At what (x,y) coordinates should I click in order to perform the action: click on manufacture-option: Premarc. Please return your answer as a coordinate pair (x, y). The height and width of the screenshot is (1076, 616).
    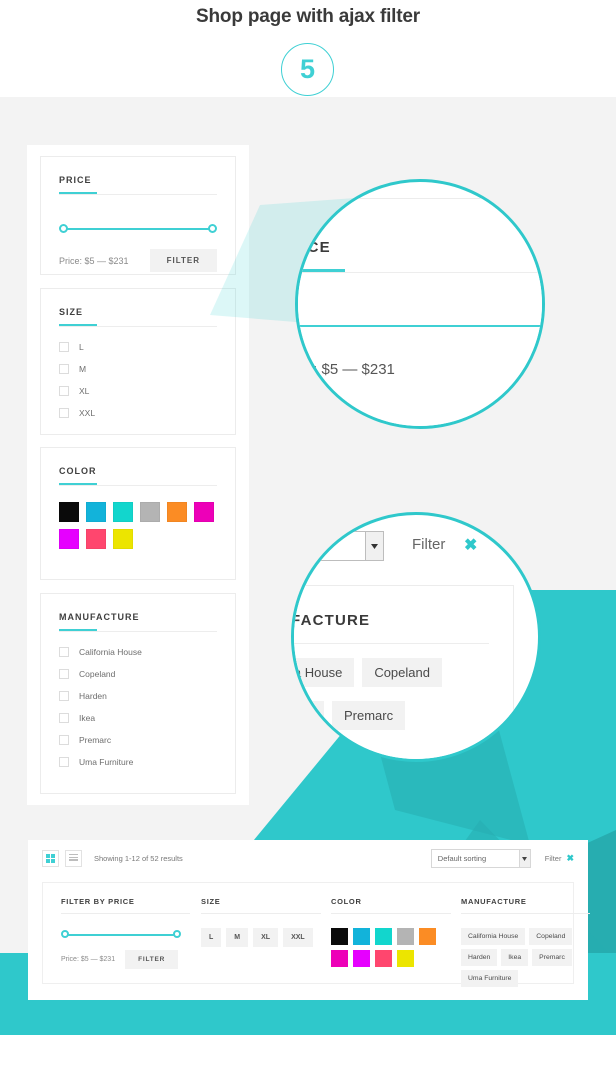
    Looking at the image, I should click on (138, 740).